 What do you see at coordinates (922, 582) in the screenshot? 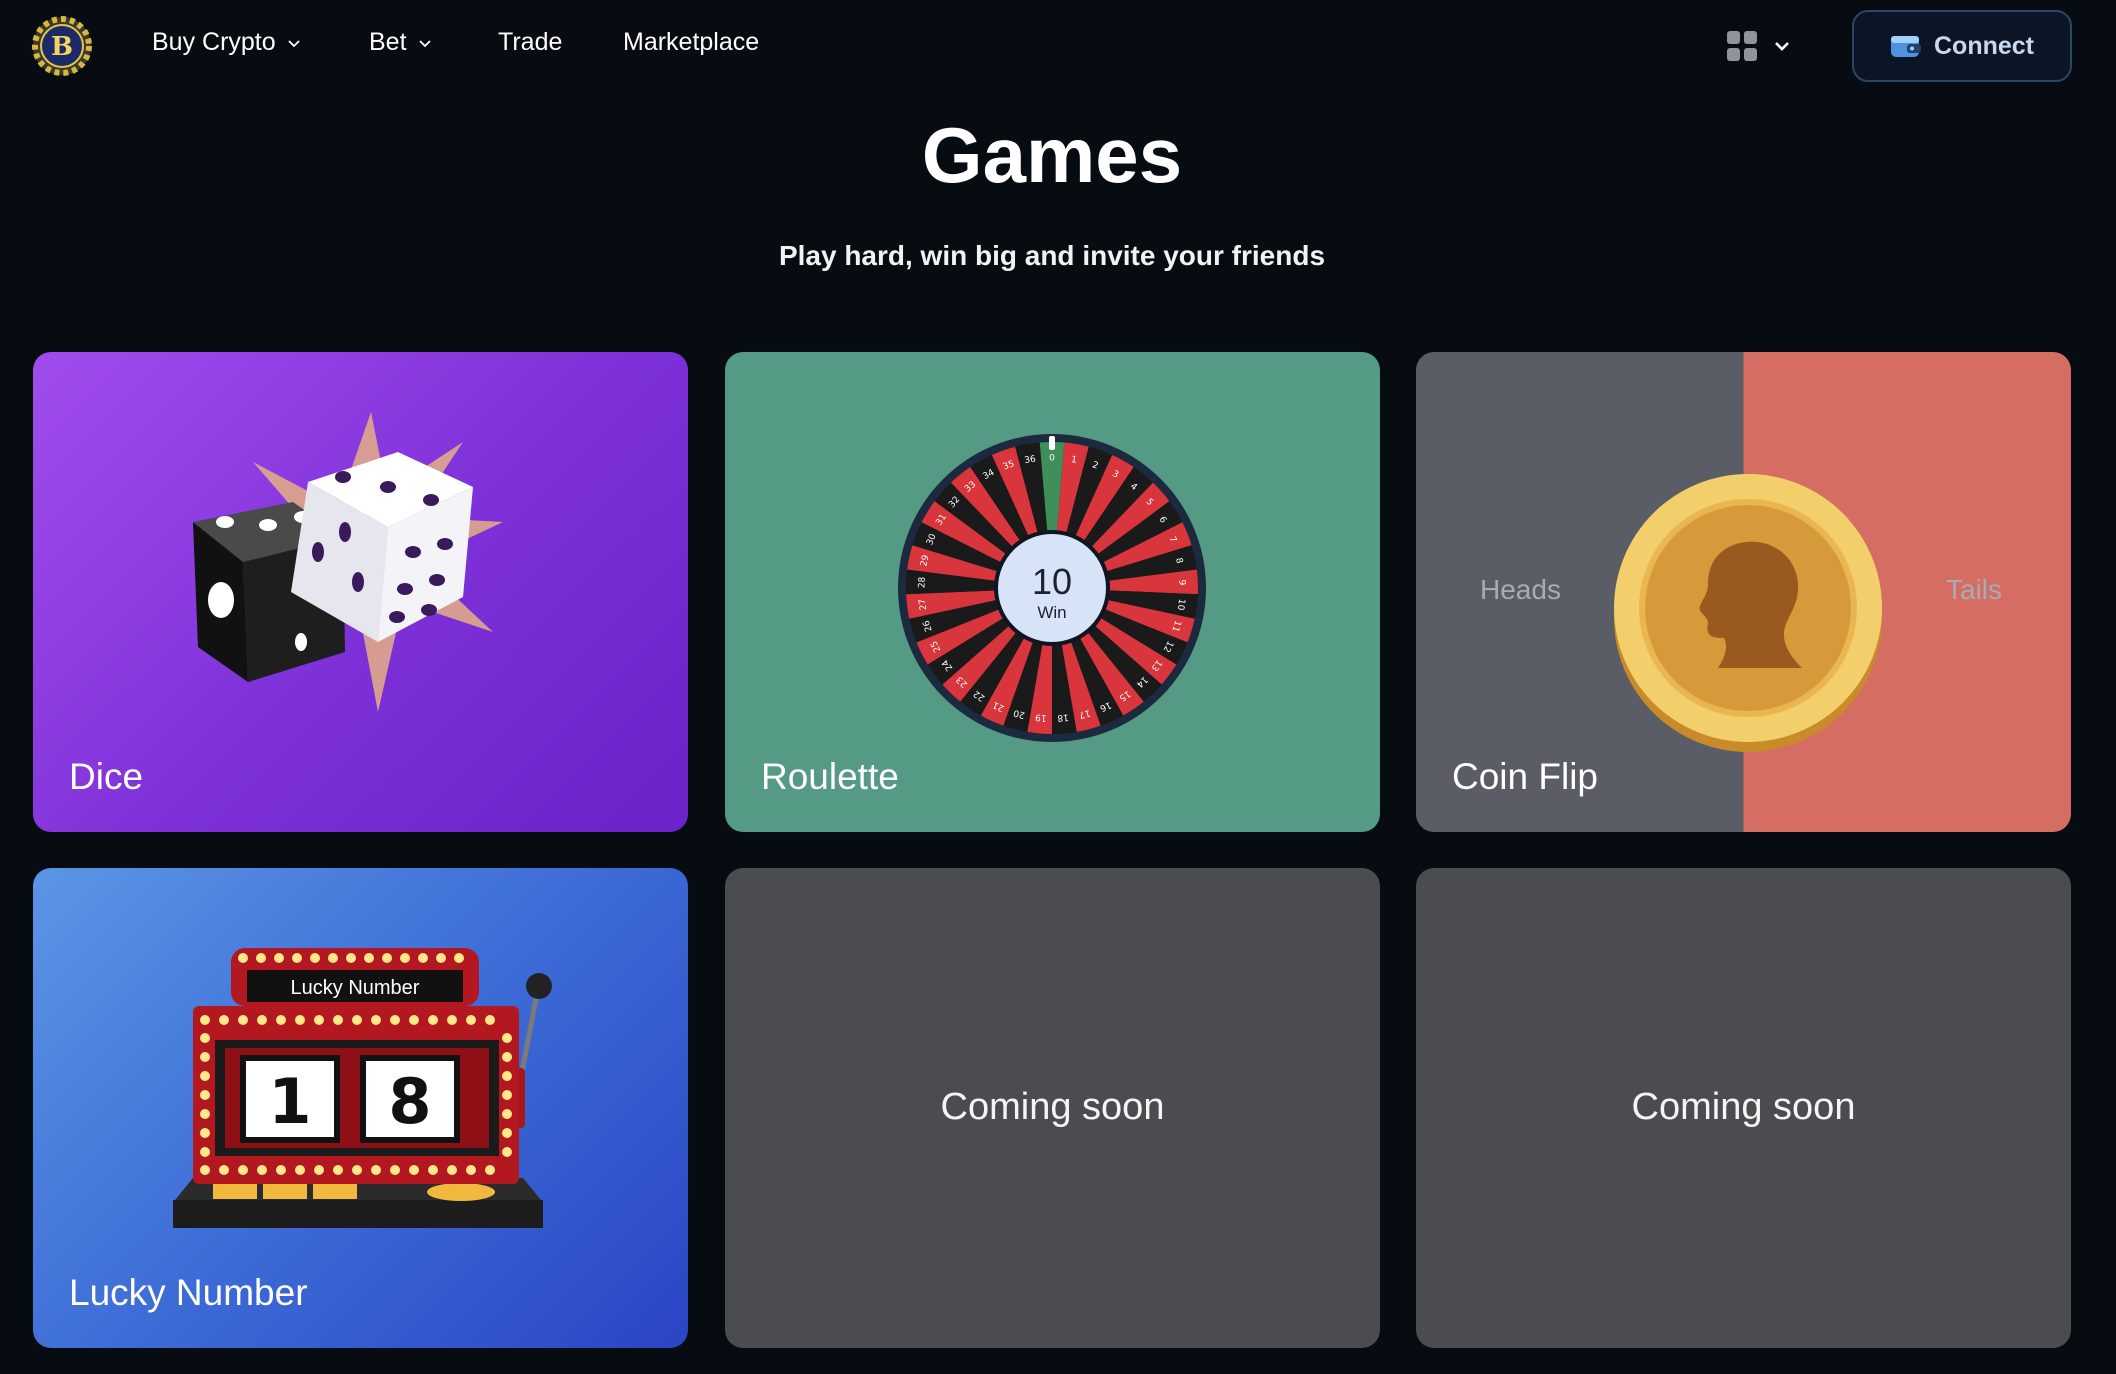
I see `roulette-number: 28` at bounding box center [922, 582].